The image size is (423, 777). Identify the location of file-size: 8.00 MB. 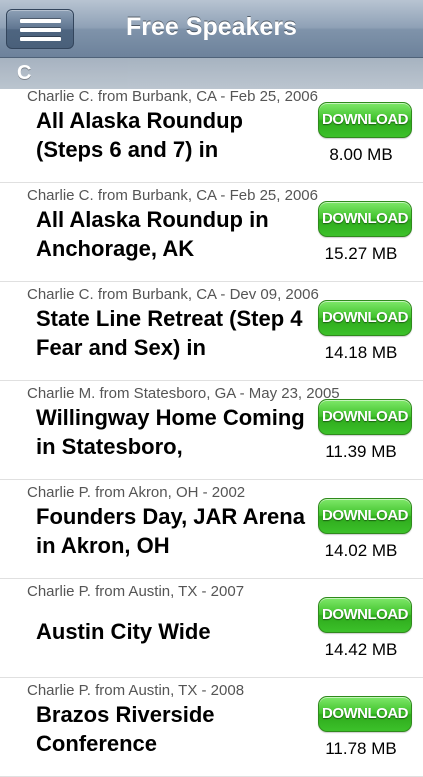
(361, 154).